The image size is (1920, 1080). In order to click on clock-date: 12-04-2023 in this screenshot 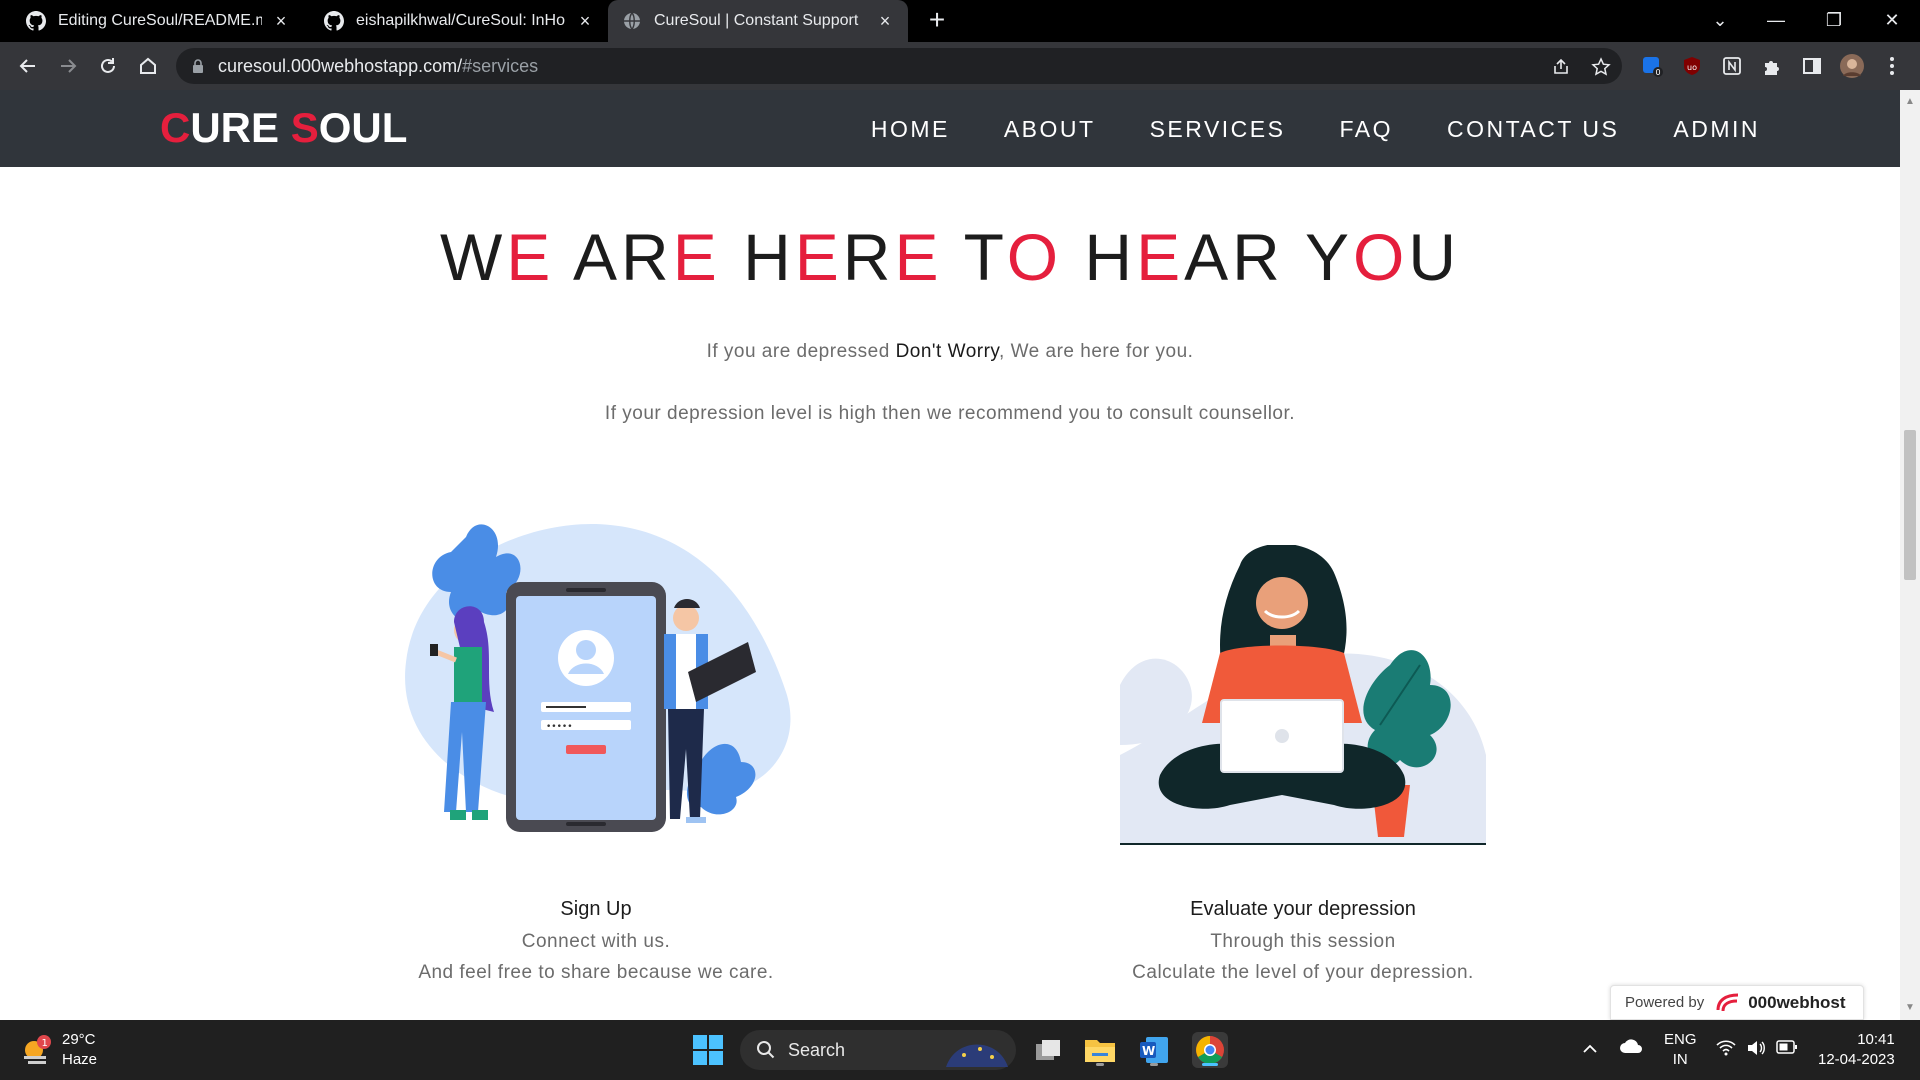, I will do `click(1856, 1059)`.